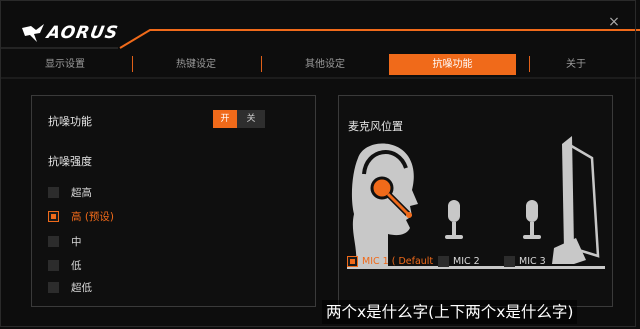 The image size is (640, 329). I want to click on noise-cancel-toggle: 开 关, so click(239, 119).